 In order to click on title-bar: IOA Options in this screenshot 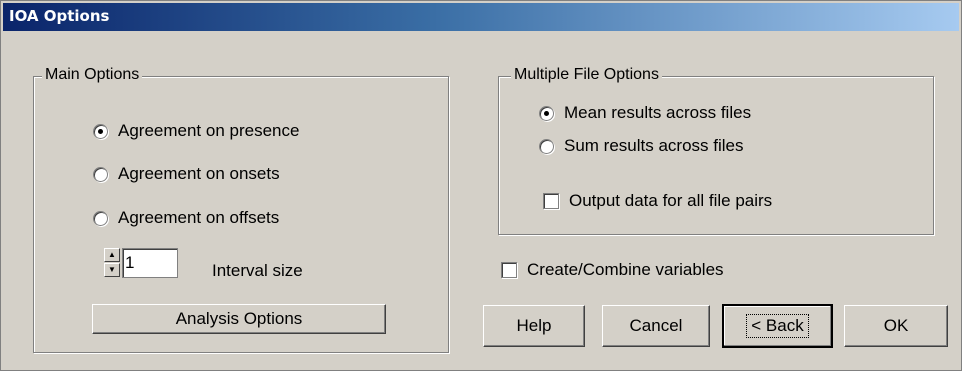, I will do `click(481, 17)`.